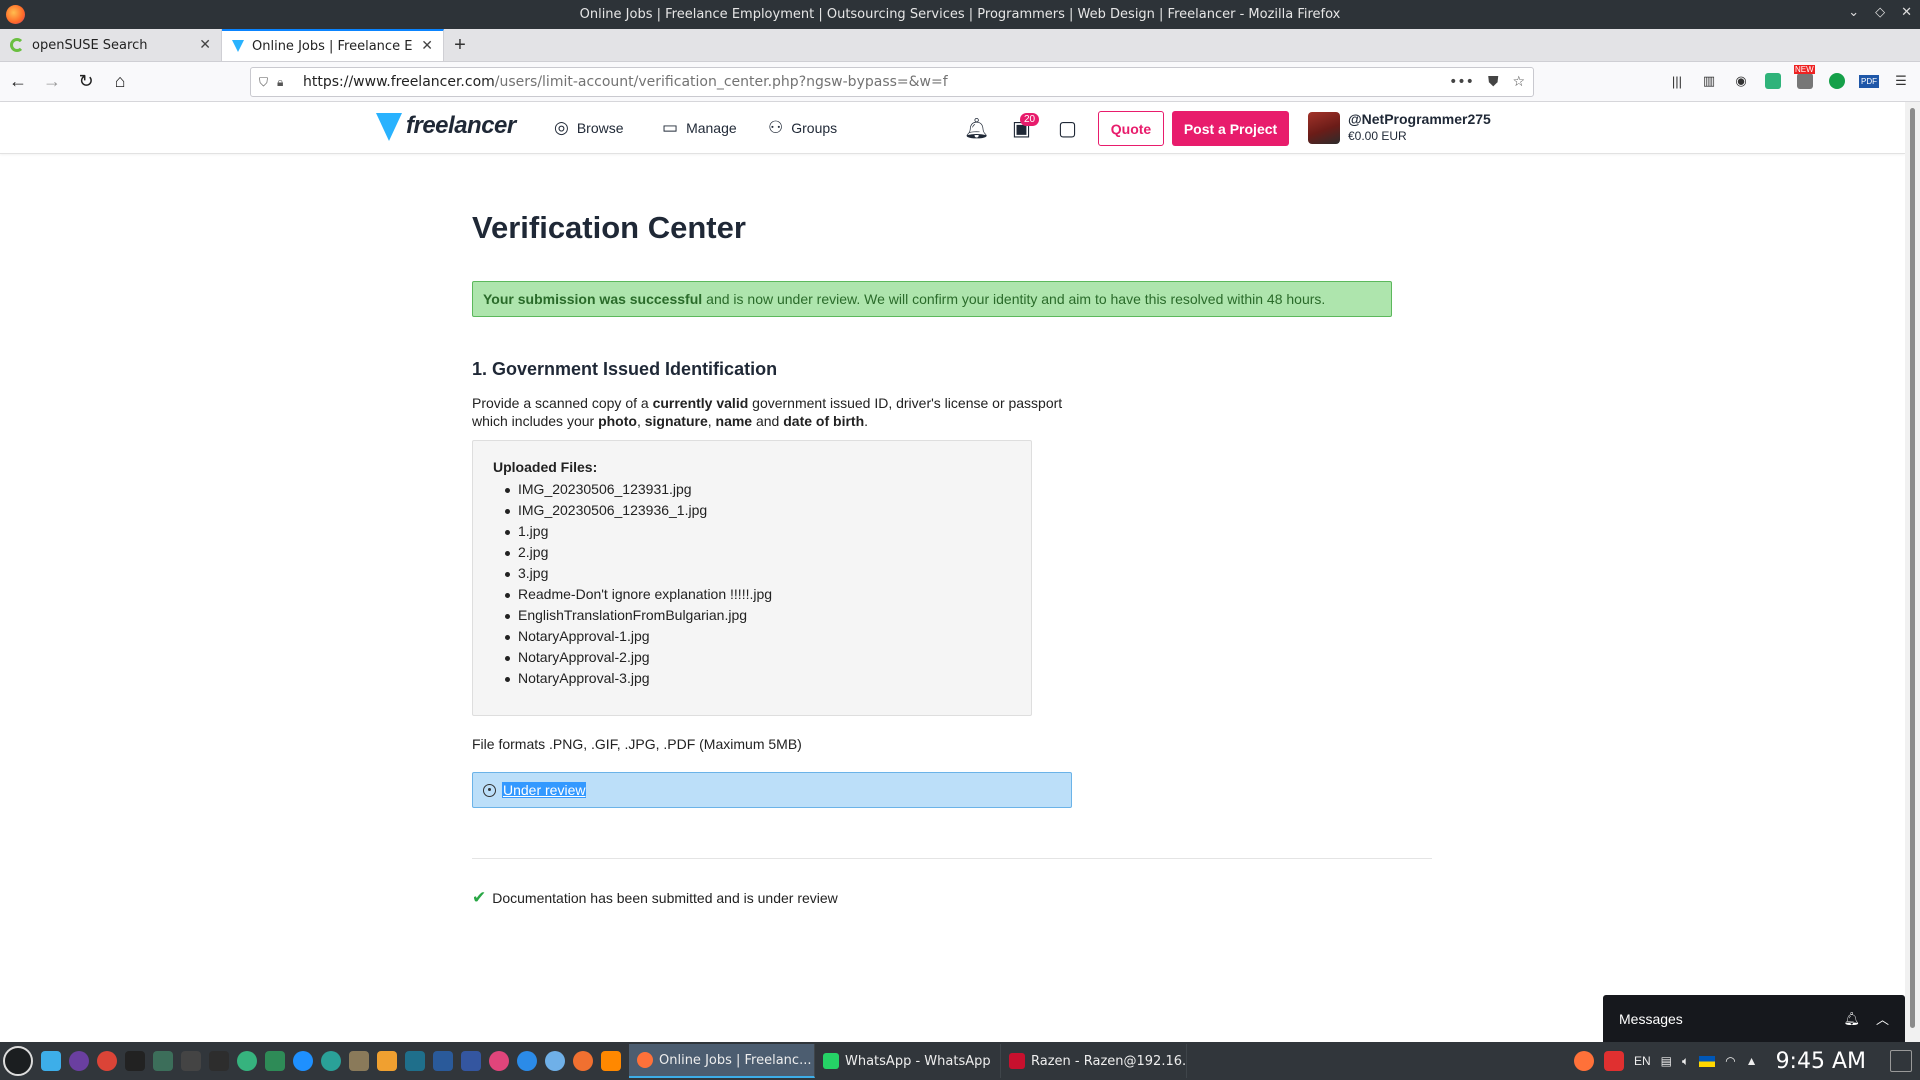  Describe the element at coordinates (589, 128) in the screenshot. I see `nav-browse: ◎ Browse` at that location.